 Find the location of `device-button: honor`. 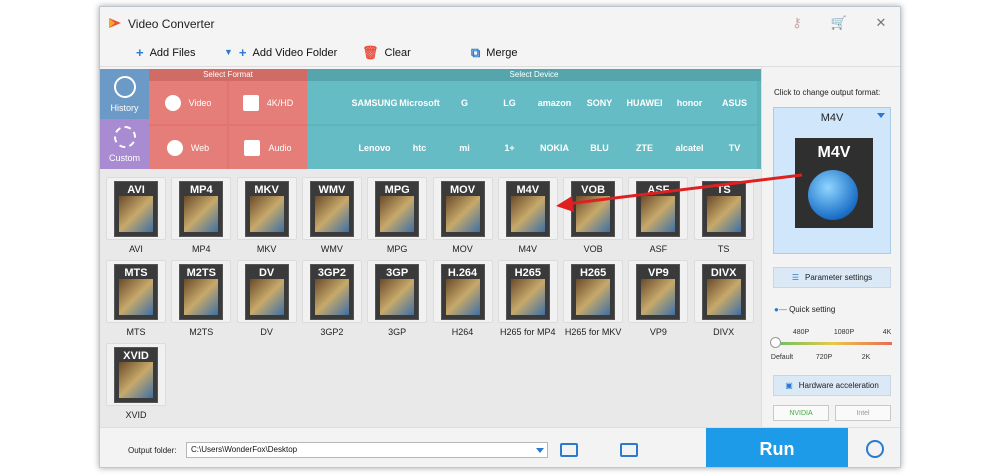

device-button: honor is located at coordinates (689, 102).